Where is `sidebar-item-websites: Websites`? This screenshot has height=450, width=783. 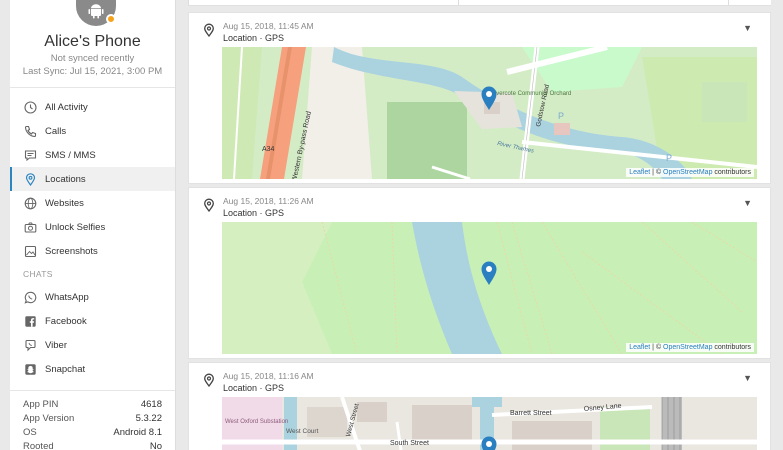
sidebar-item-websites: Websites is located at coordinates (92, 203).